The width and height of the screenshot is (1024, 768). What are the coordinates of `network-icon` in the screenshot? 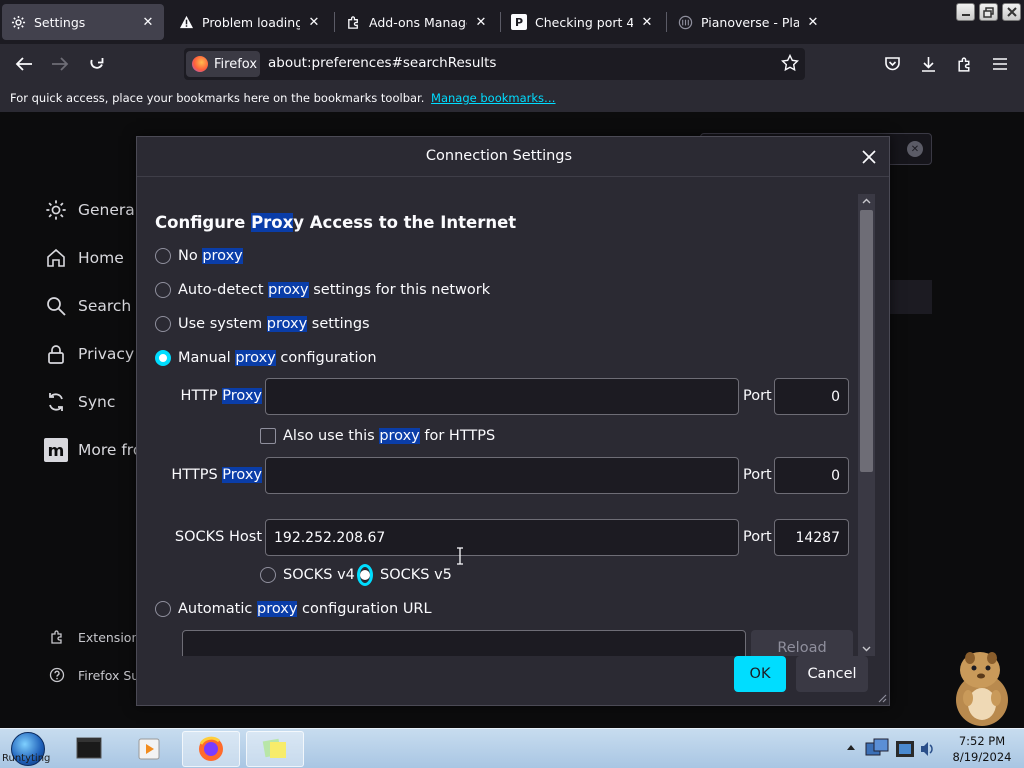 It's located at (877, 749).